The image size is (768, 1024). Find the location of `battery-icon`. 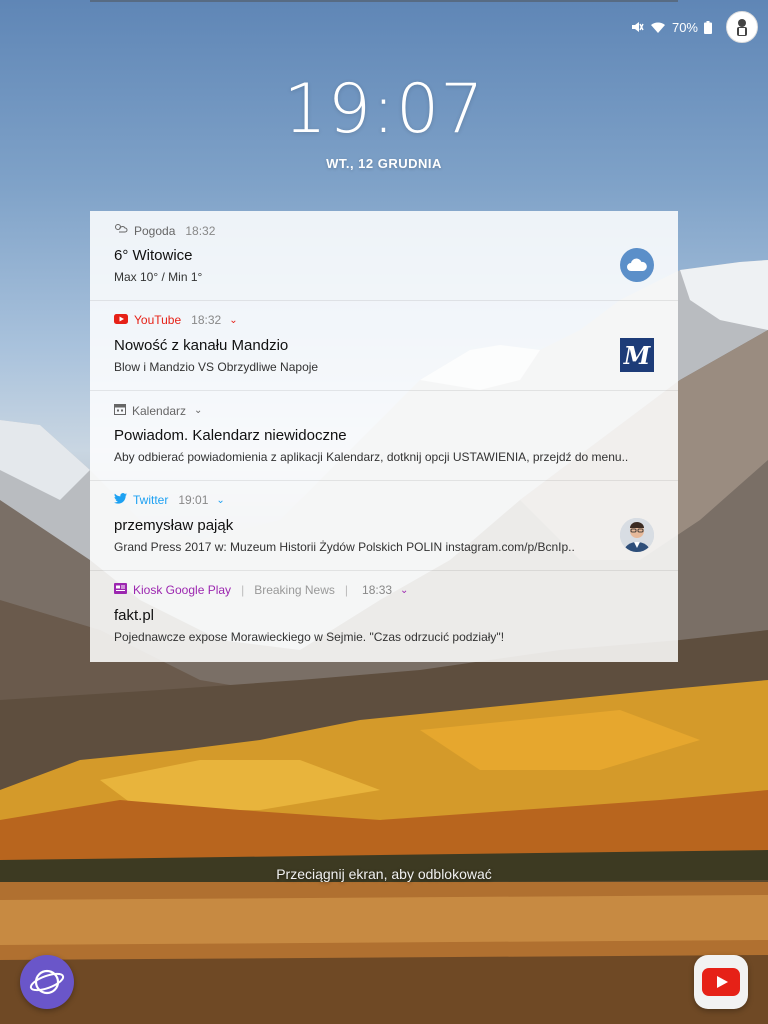

battery-icon is located at coordinates (708, 27).